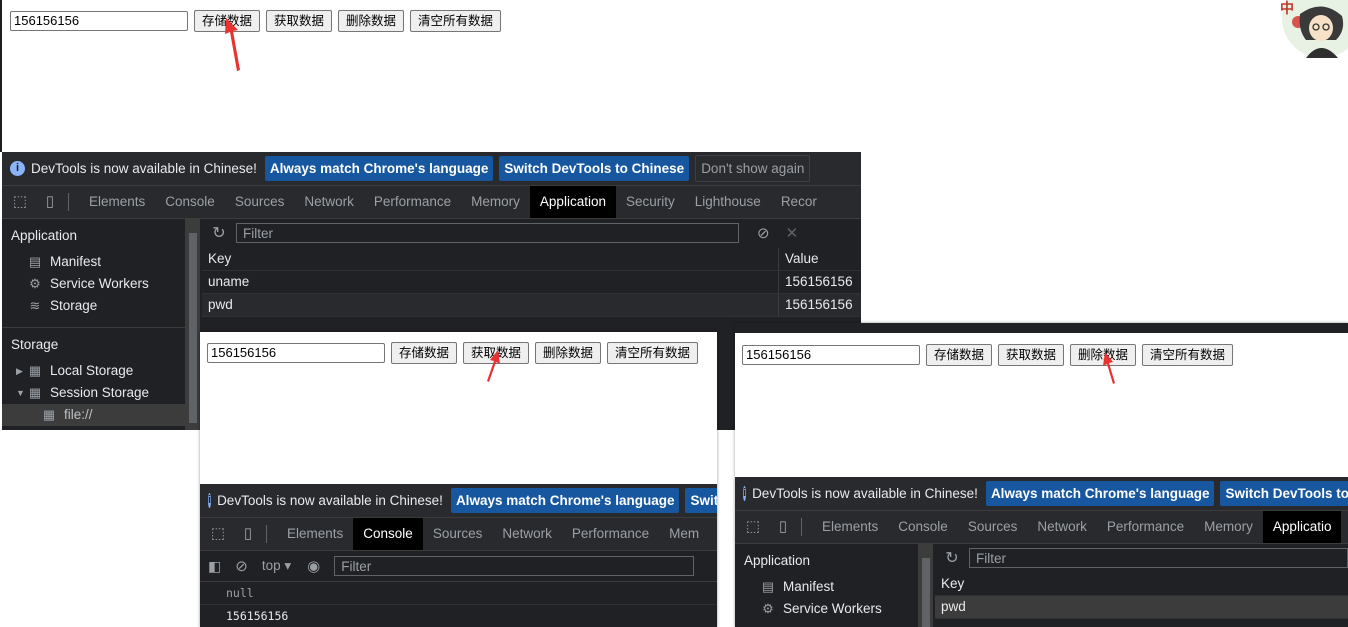  Describe the element at coordinates (22, 371) in the screenshot. I see `expand-arrow-icon: ▶` at that location.